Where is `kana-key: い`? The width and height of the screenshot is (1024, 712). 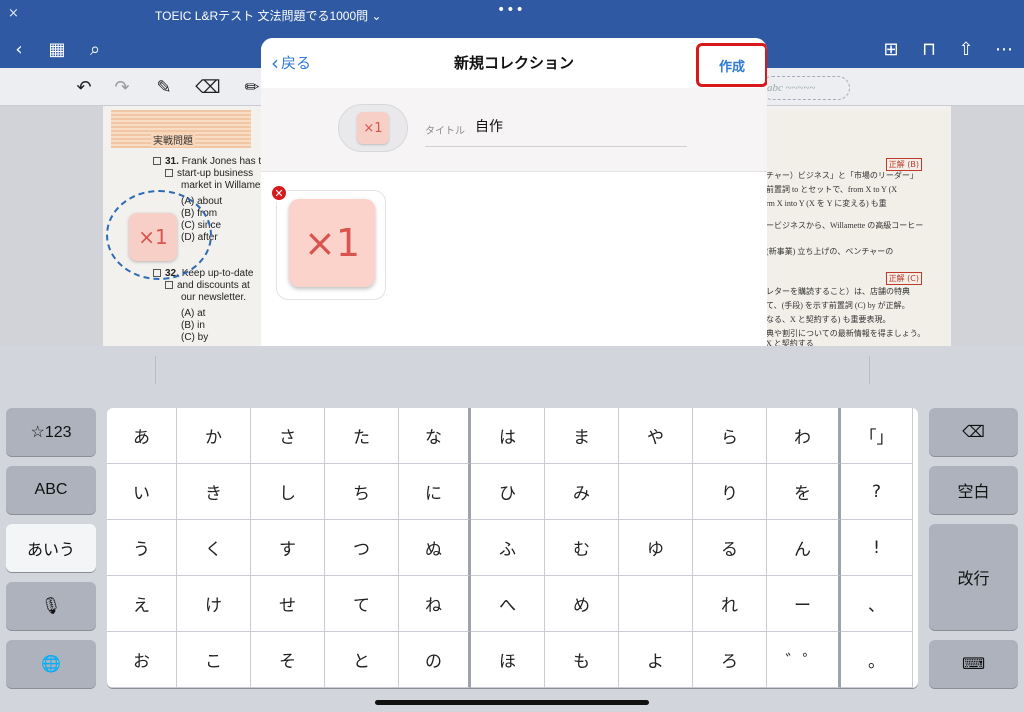
kana-key: い is located at coordinates (142, 492).